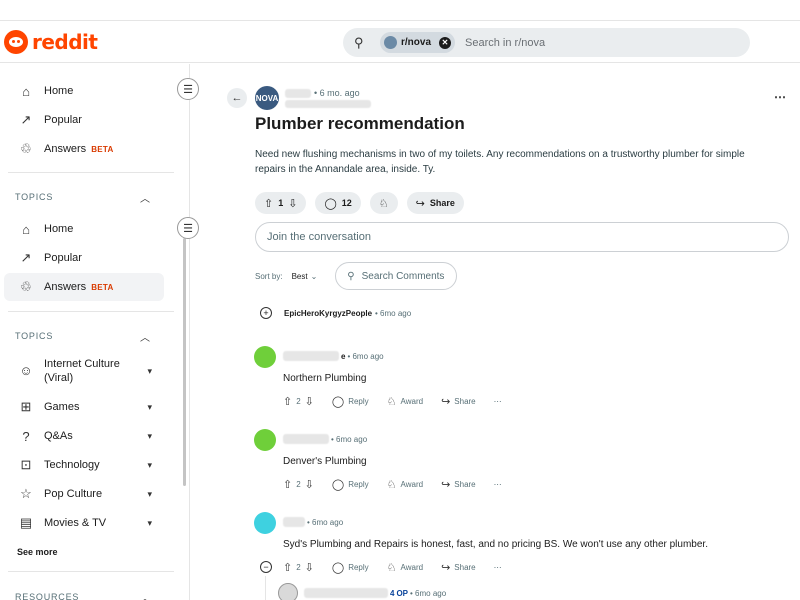 This screenshot has width=800, height=600. What do you see at coordinates (328, 104) in the screenshot?
I see `redacted-author-name` at bounding box center [328, 104].